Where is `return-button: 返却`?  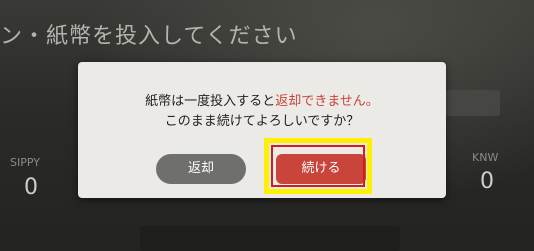 return-button: 返却 is located at coordinates (201, 169).